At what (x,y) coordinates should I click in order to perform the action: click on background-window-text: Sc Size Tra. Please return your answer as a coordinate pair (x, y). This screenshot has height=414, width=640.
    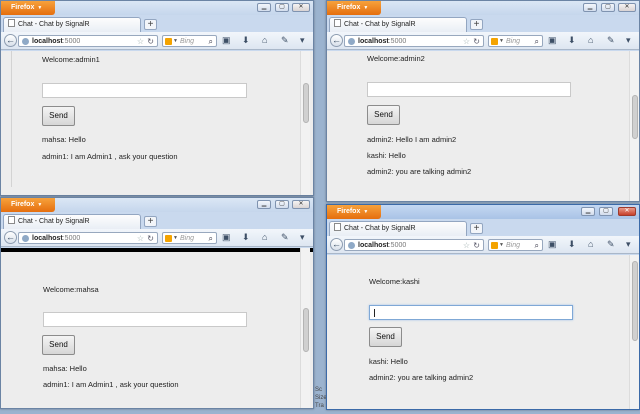
    Looking at the image, I should click on (321, 398).